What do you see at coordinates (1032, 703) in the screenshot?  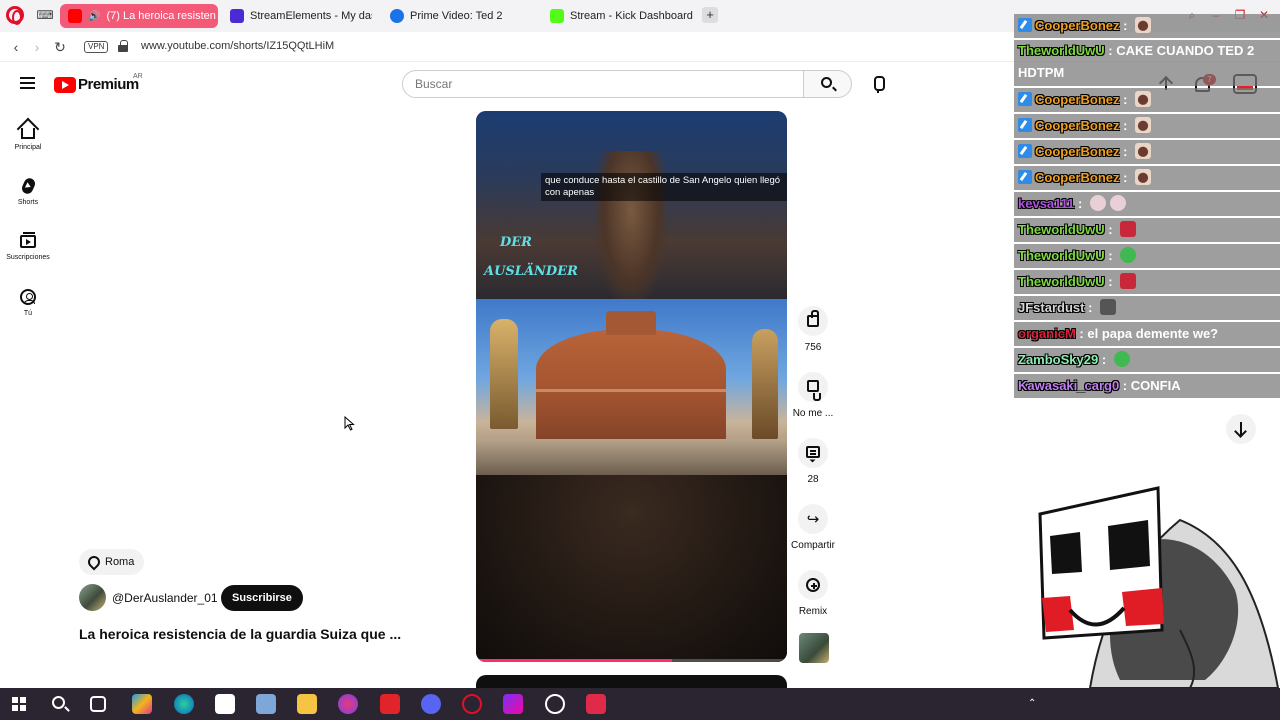 I see `system-tray: ⌃` at bounding box center [1032, 703].